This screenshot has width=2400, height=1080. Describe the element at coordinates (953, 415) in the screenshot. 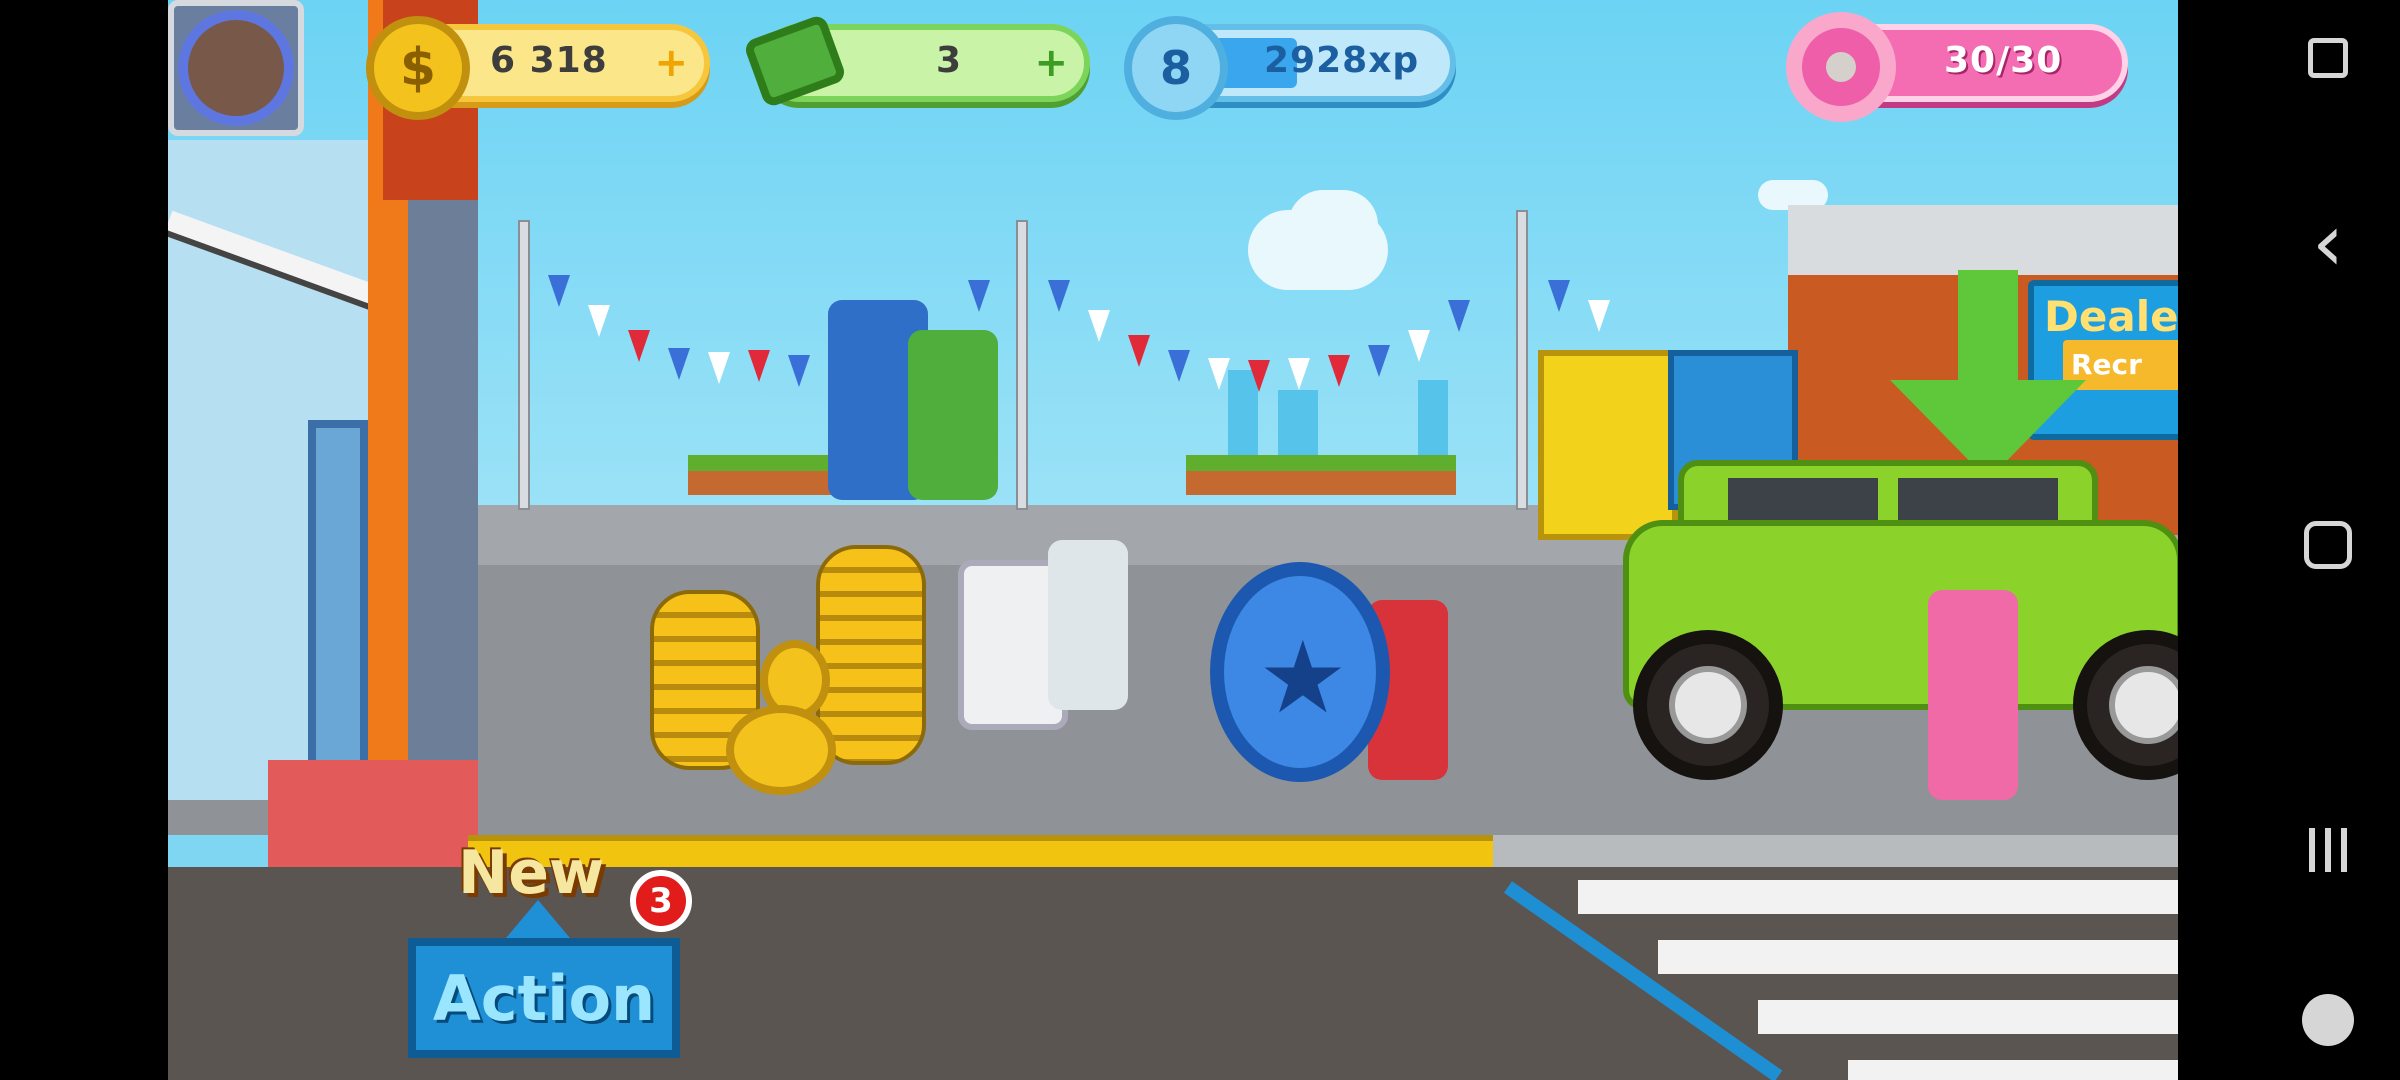

I see `character-green-shirt` at that location.